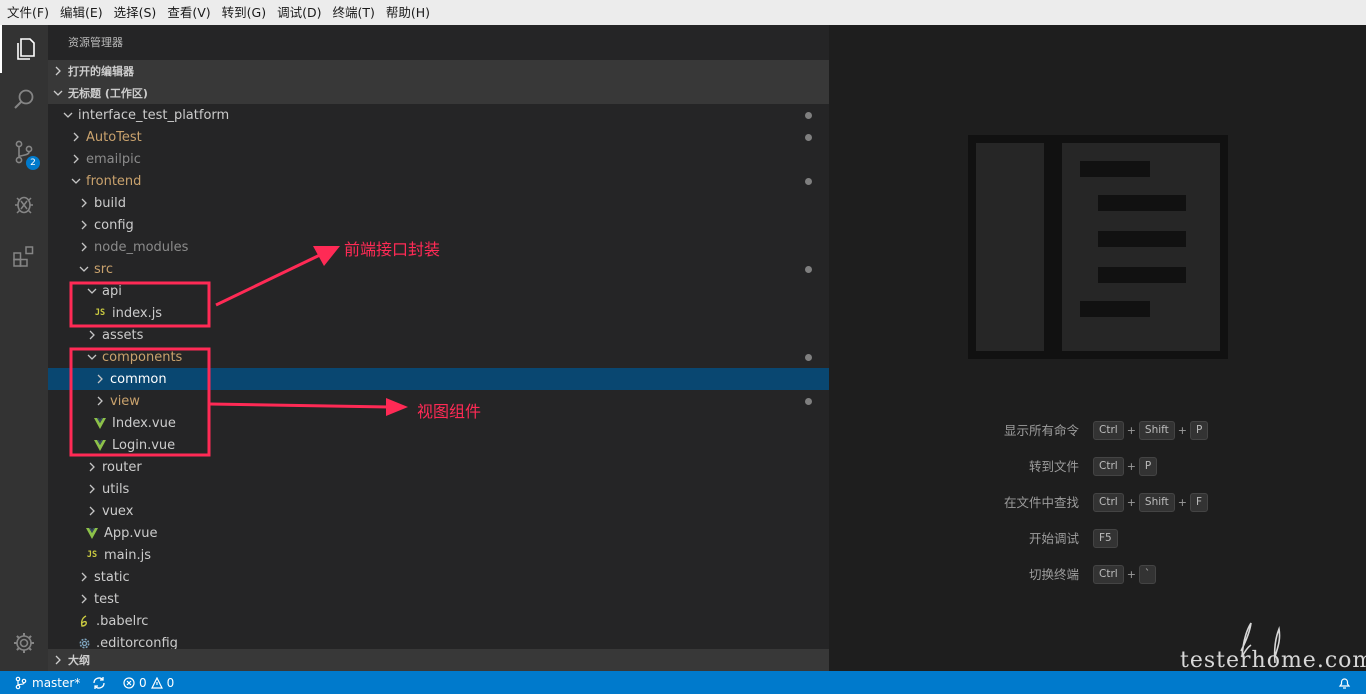 This screenshot has width=1366, height=694. Describe the element at coordinates (353, 12) in the screenshot. I see `menu-item: 终端(T)` at that location.